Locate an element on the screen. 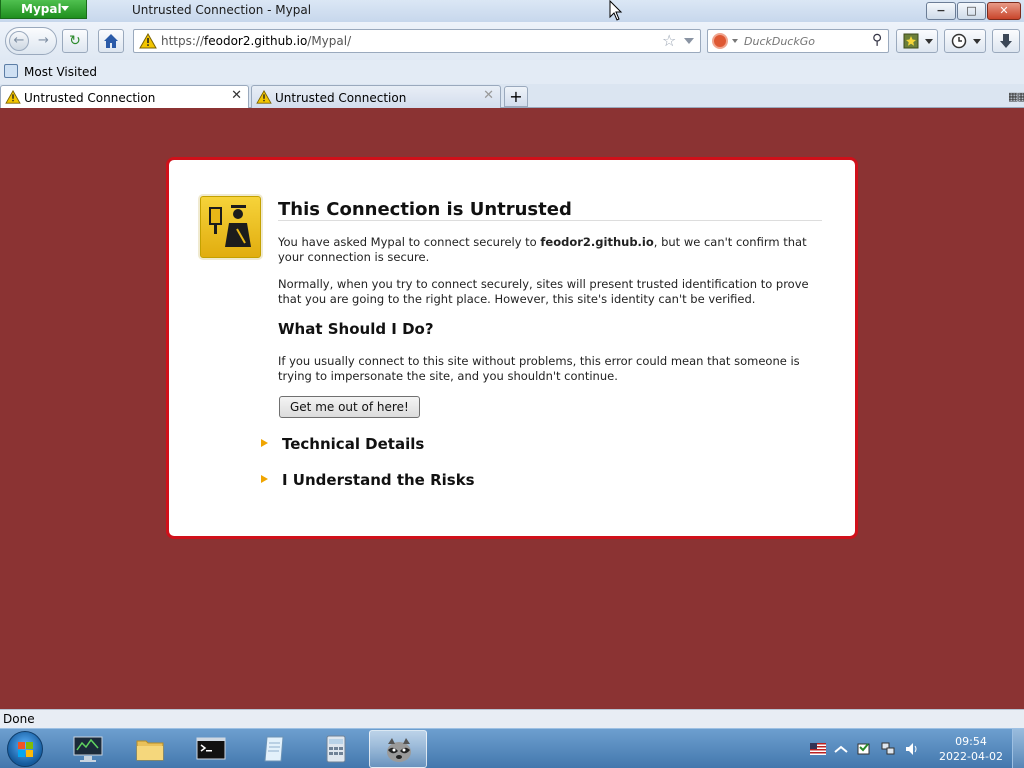  understand-risks-expander: I Understand the Risks is located at coordinates (368, 480).